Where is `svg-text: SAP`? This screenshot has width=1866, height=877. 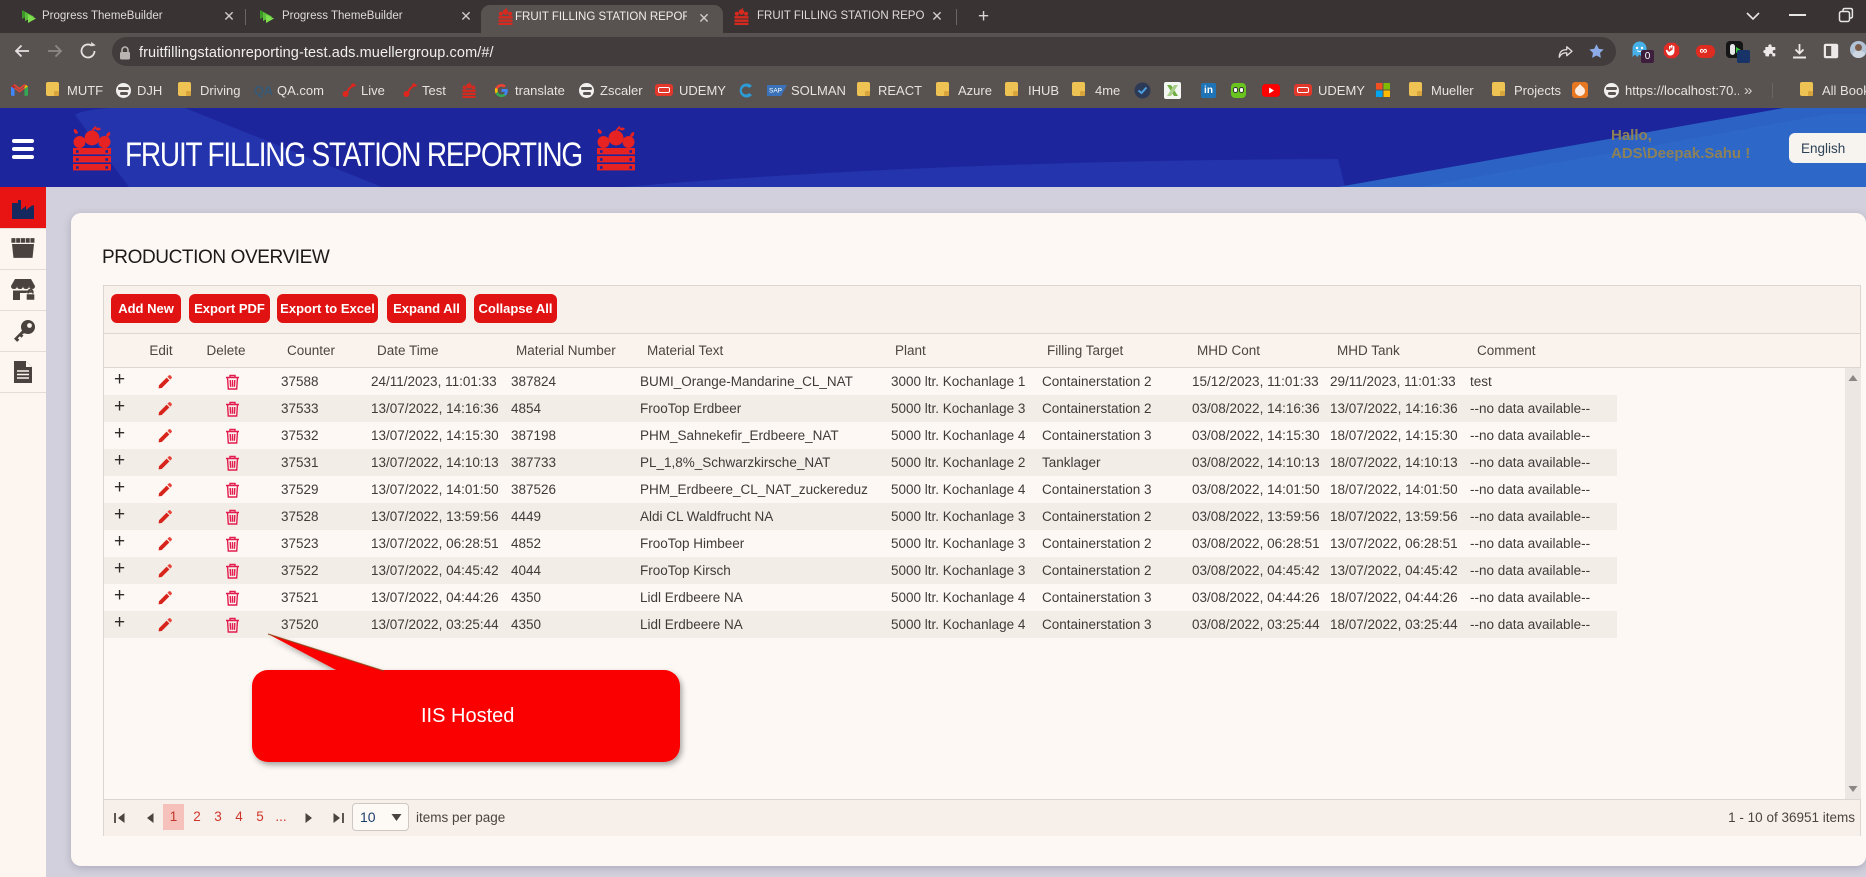
svg-text: SAP is located at coordinates (775, 91).